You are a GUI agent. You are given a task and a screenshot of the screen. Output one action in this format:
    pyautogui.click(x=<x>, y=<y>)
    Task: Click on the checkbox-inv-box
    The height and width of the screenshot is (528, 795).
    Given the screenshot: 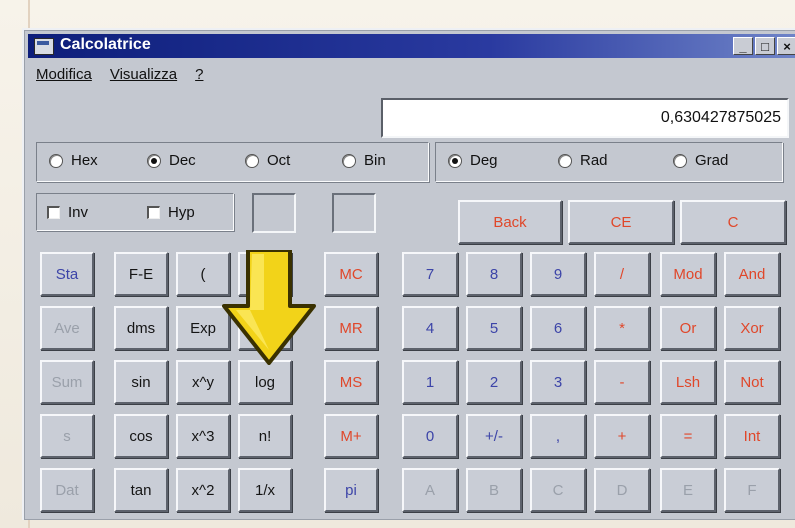 What is the action you would take?
    pyautogui.click(x=53, y=212)
    